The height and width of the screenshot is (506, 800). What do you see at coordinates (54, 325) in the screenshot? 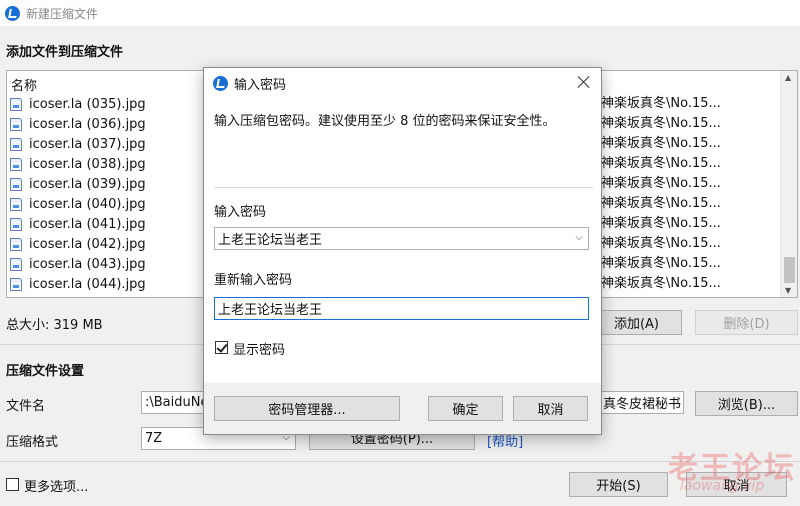
I see `total-size-label: 总大小: 319 MB` at bounding box center [54, 325].